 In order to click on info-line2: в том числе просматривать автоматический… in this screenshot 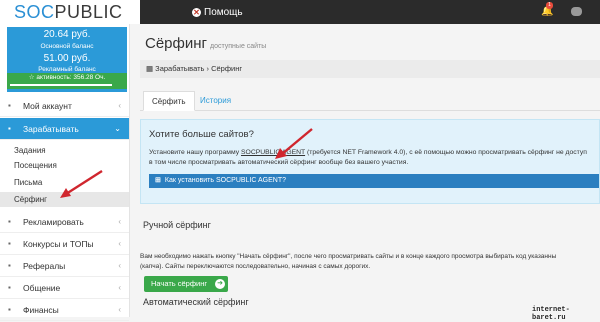, I will do `click(279, 162)`.